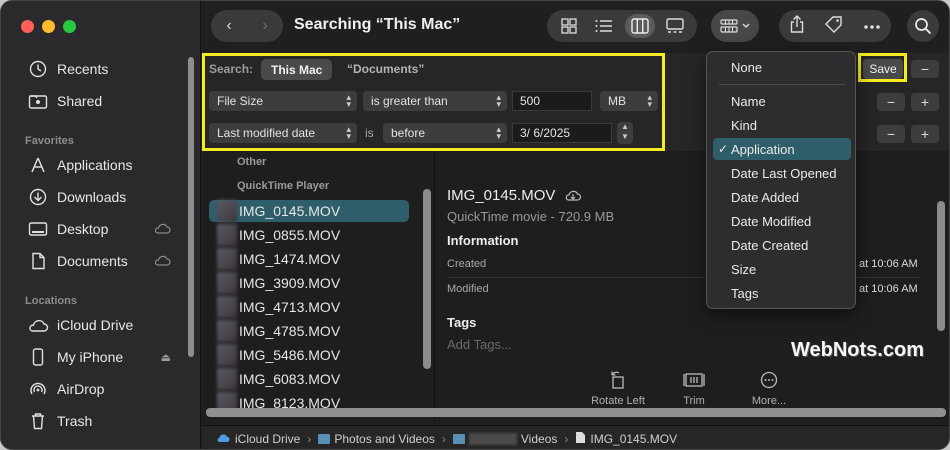 The height and width of the screenshot is (450, 950). What do you see at coordinates (797, 26) in the screenshot?
I see `share-icon` at bounding box center [797, 26].